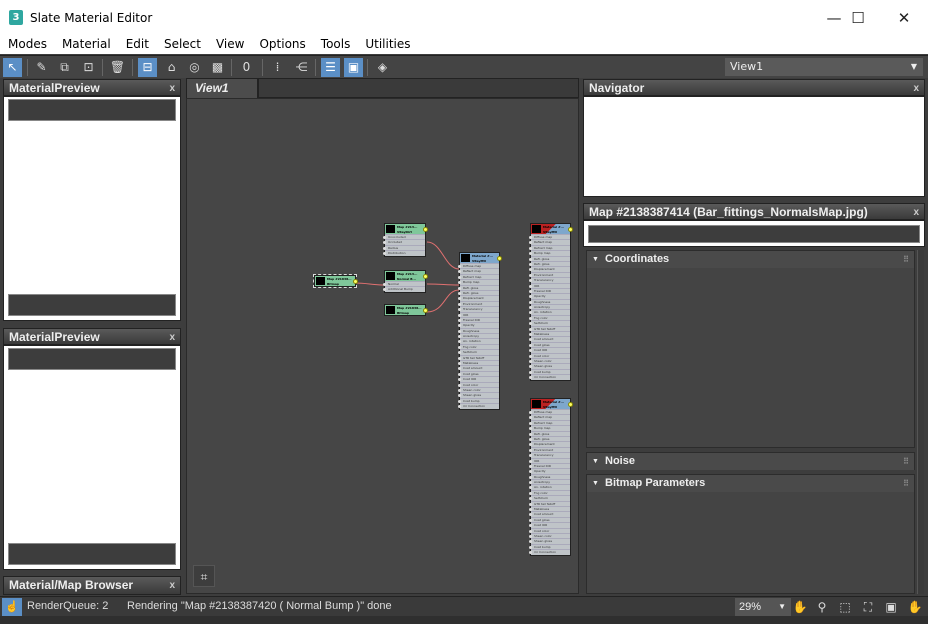 This screenshot has height=624, width=928. Describe the element at coordinates (915, 607) in the screenshot. I see `pan-to-selected-icon: ✋` at that location.